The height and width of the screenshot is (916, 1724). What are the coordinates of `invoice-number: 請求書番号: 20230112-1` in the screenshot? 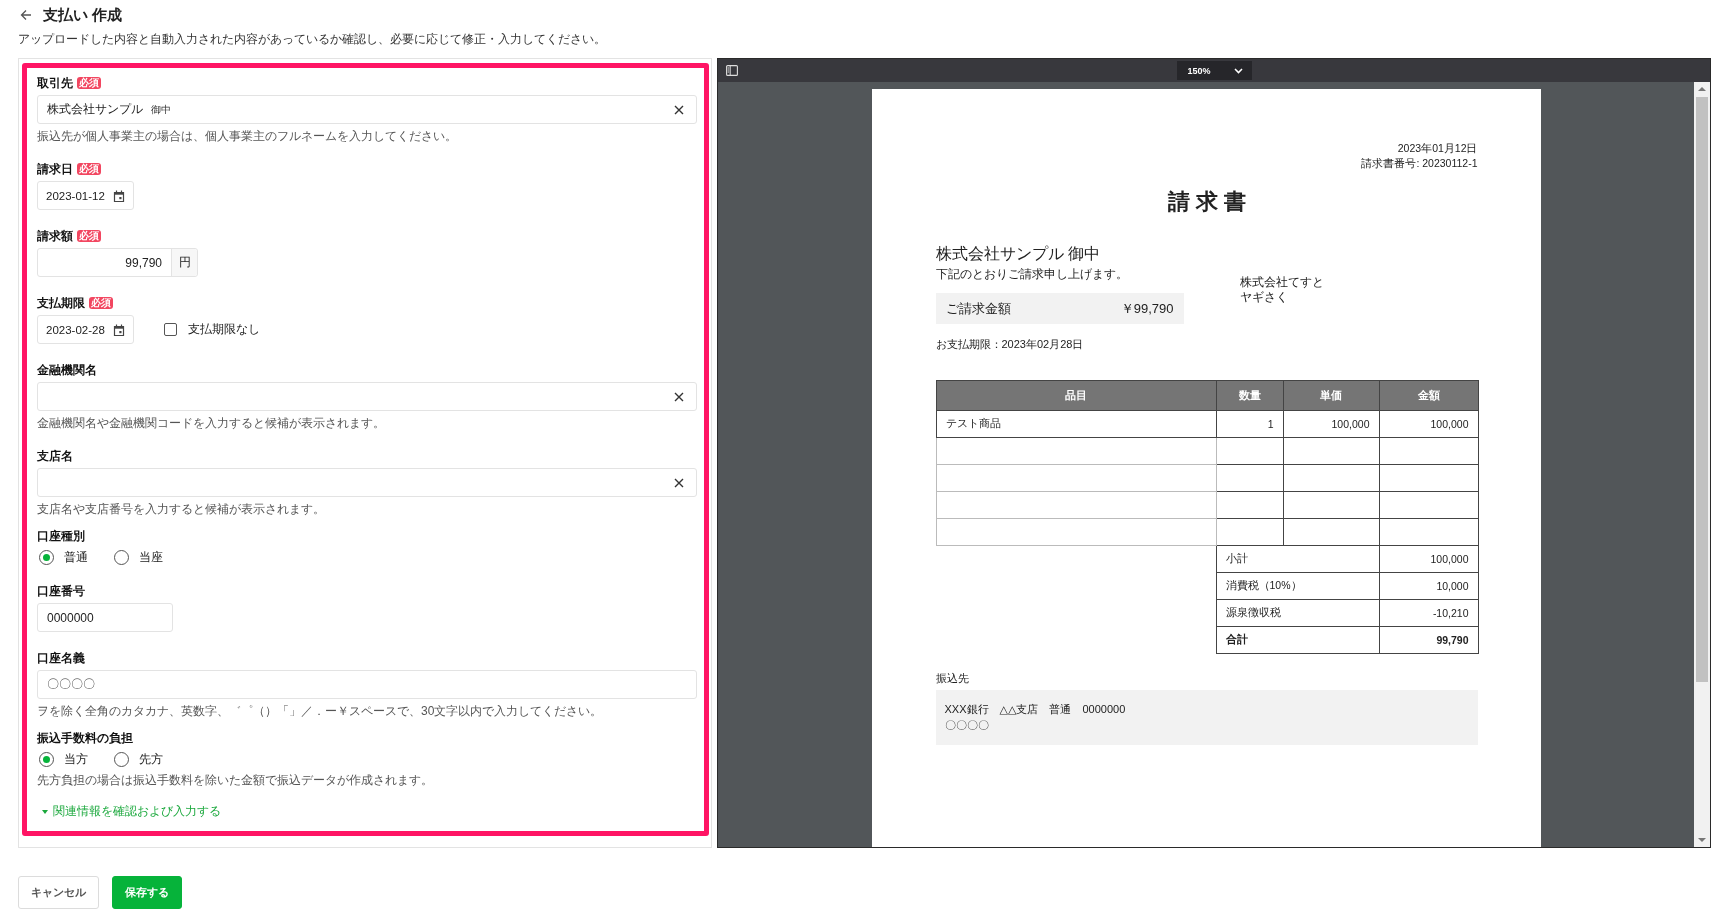 It's located at (1419, 163).